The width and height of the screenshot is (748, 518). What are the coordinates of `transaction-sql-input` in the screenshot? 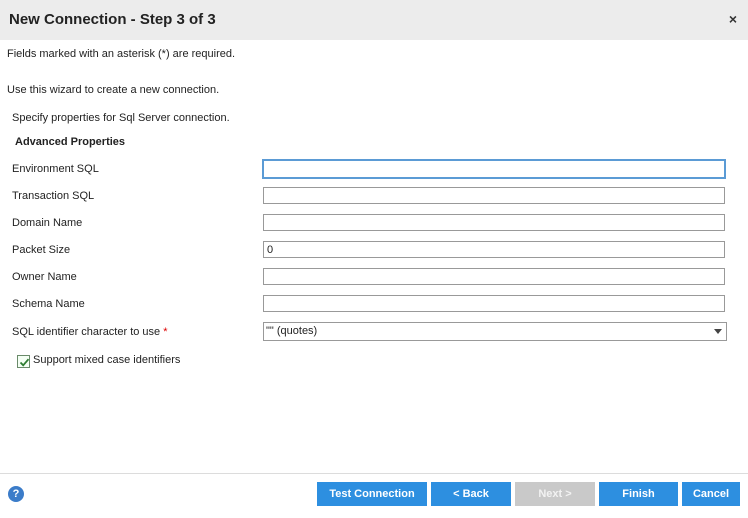 It's located at (494, 195).